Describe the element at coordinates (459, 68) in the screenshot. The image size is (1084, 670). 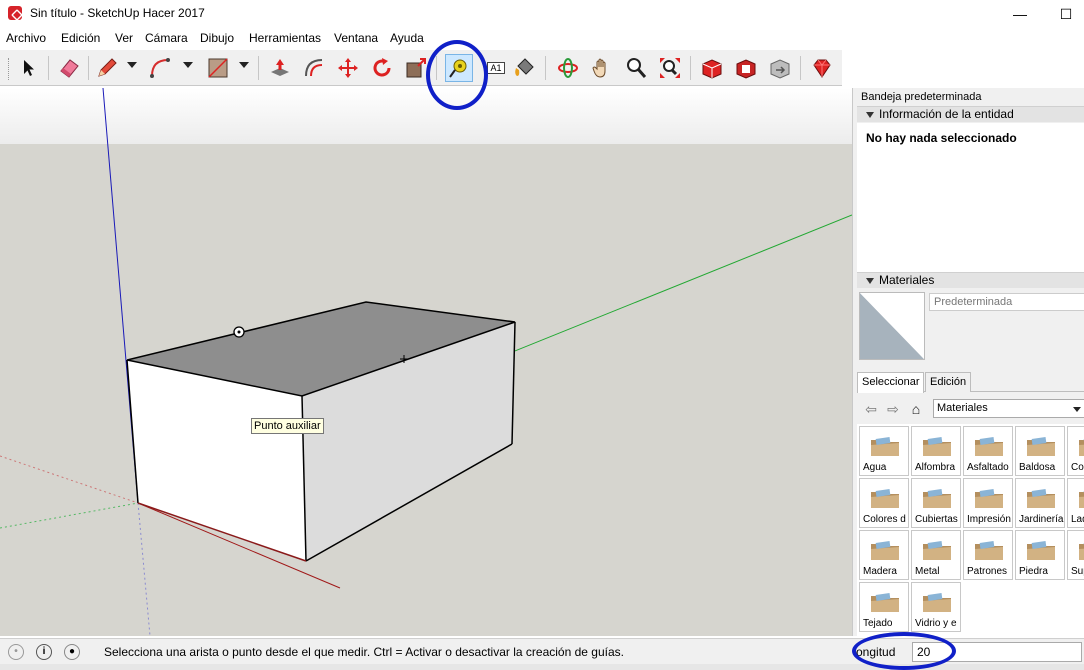
I see `tape-measure-tool-button` at that location.